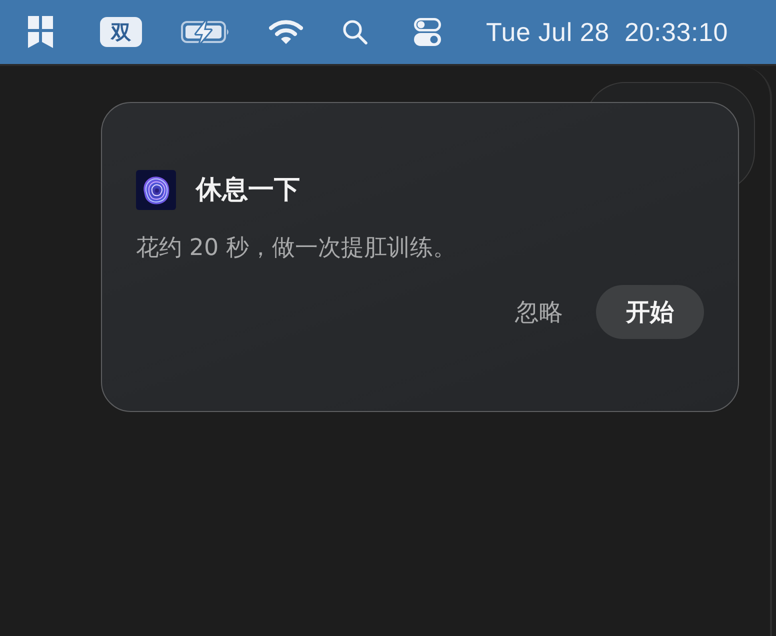 Image resolution: width=776 pixels, height=636 pixels. Describe the element at coordinates (355, 32) in the screenshot. I see `search-icon` at that location.